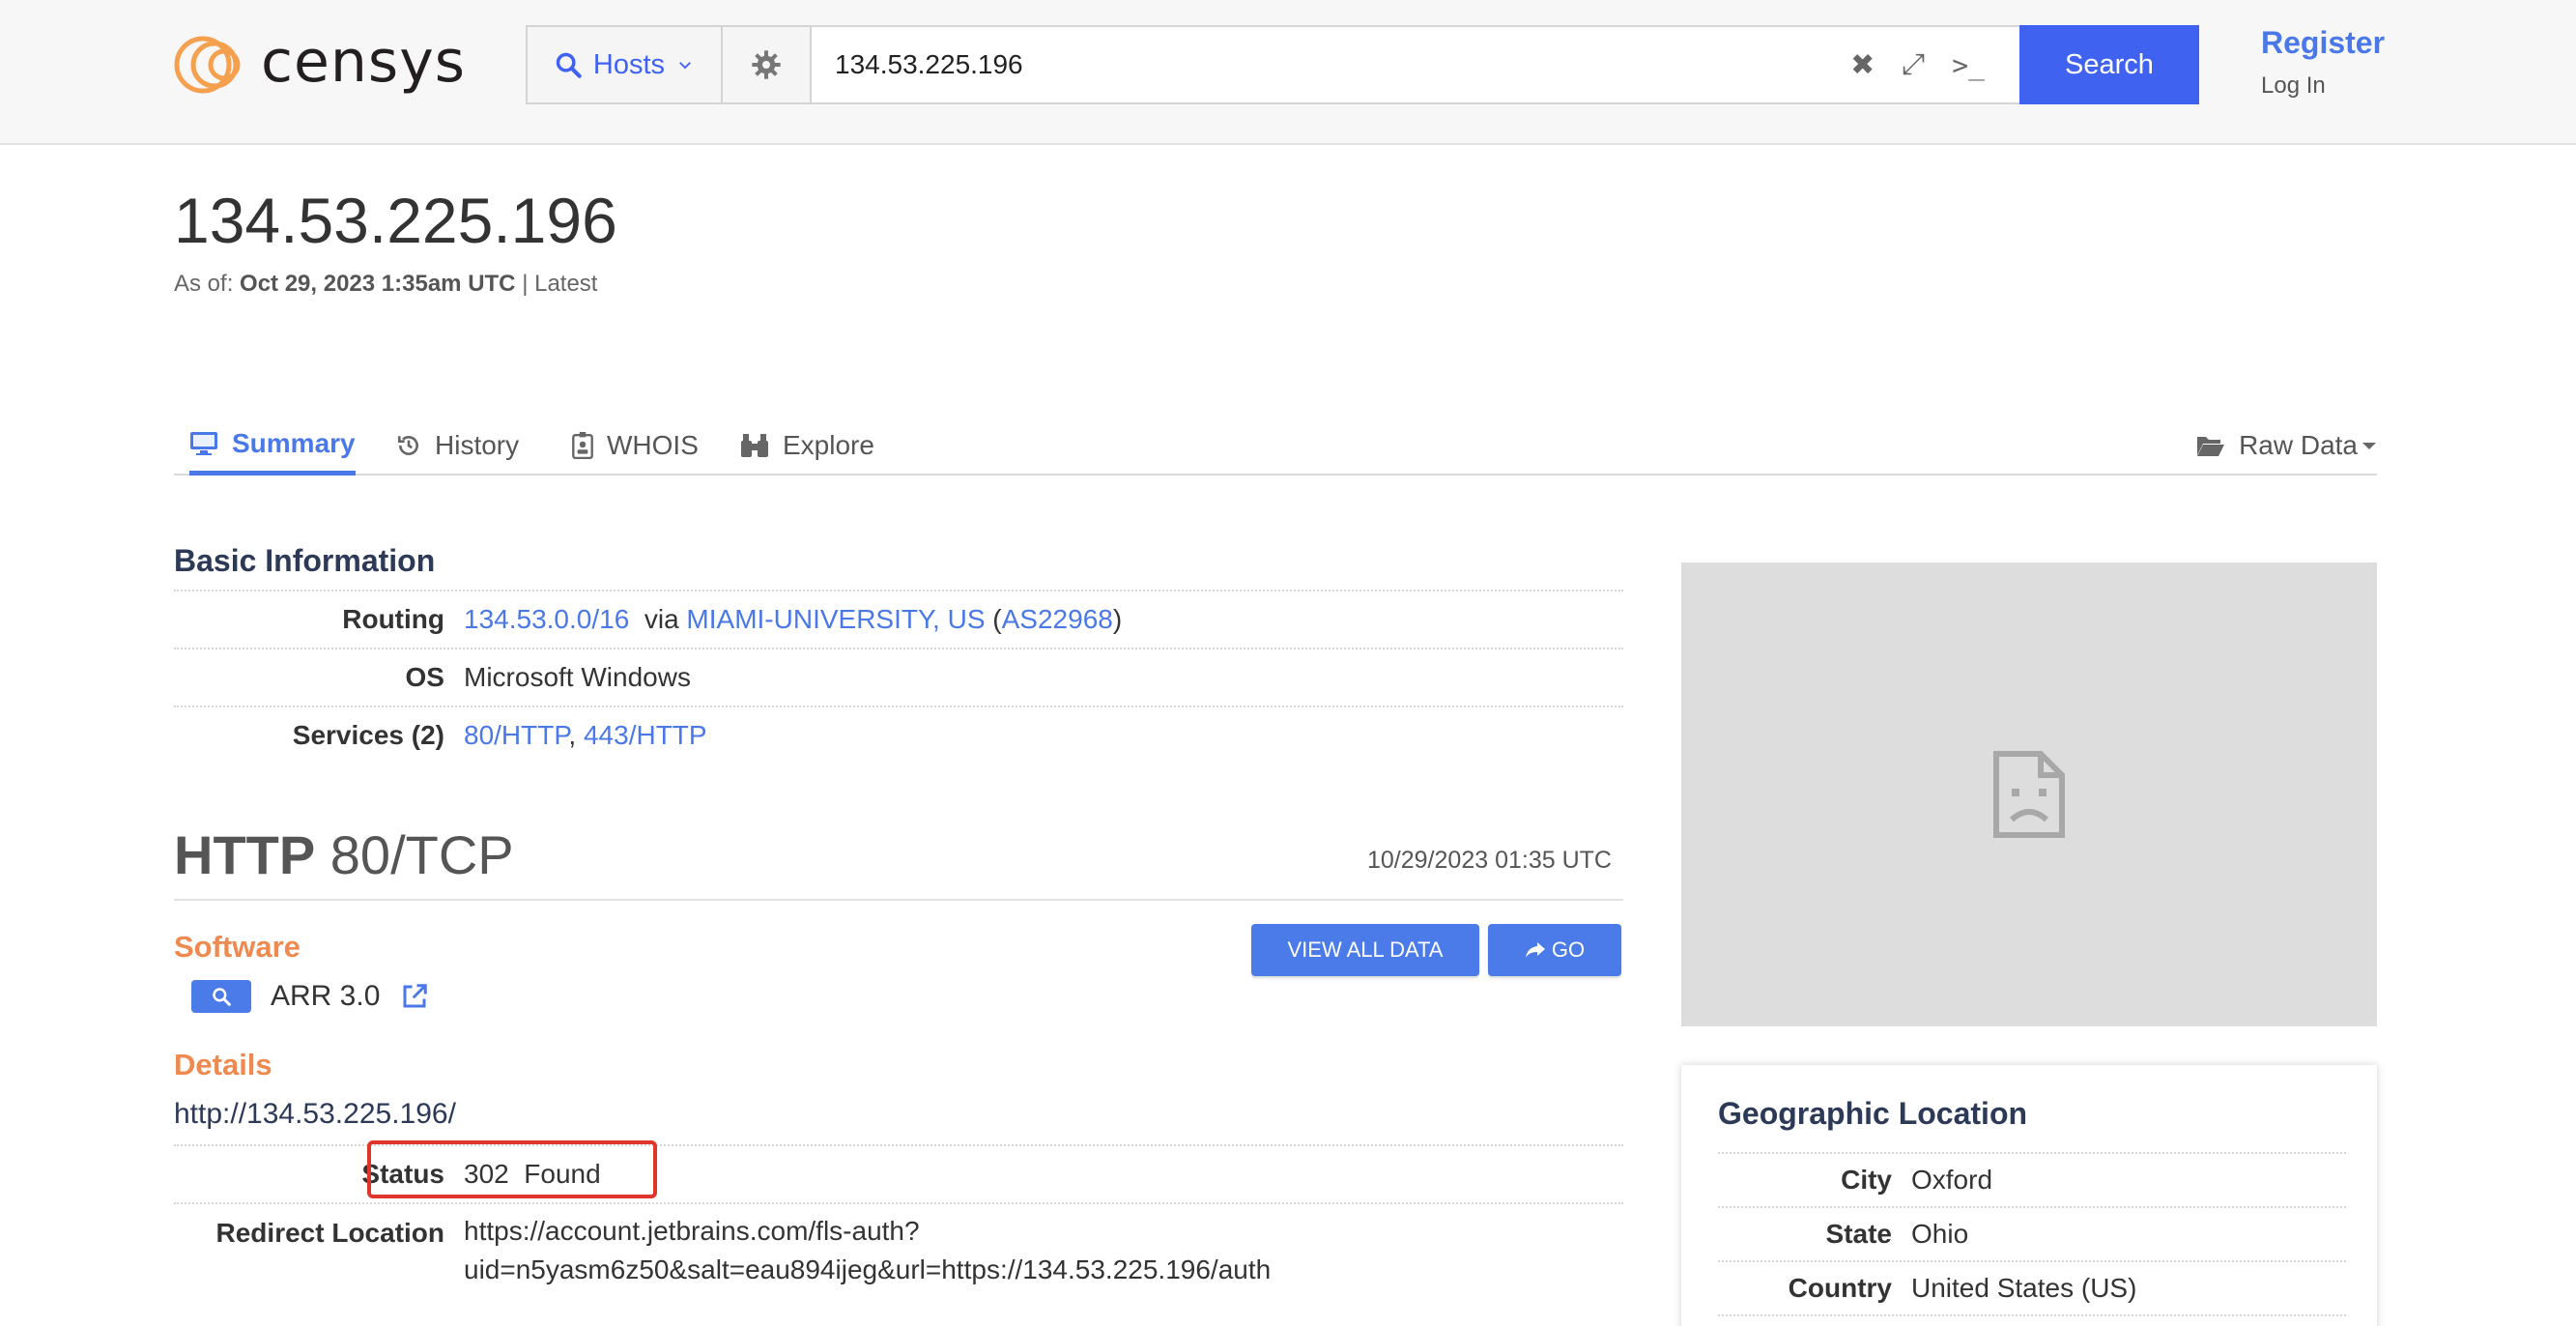  What do you see at coordinates (2323, 62) in the screenshot?
I see `auth-links: Register Log In` at bounding box center [2323, 62].